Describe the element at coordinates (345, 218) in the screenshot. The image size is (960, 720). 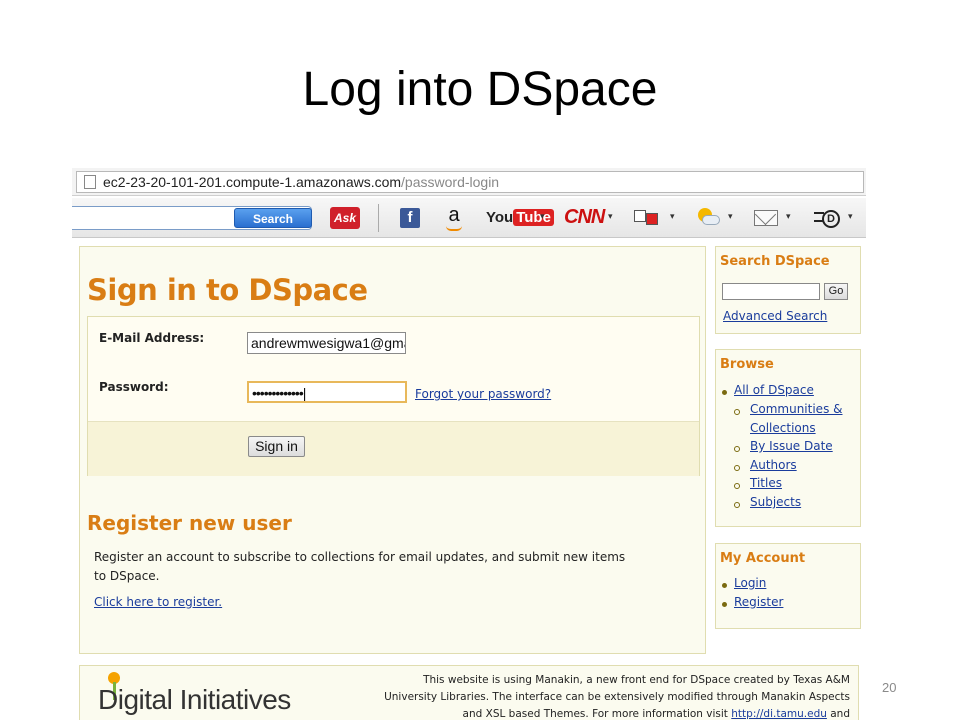
I see `ask-icon: Ask` at that location.